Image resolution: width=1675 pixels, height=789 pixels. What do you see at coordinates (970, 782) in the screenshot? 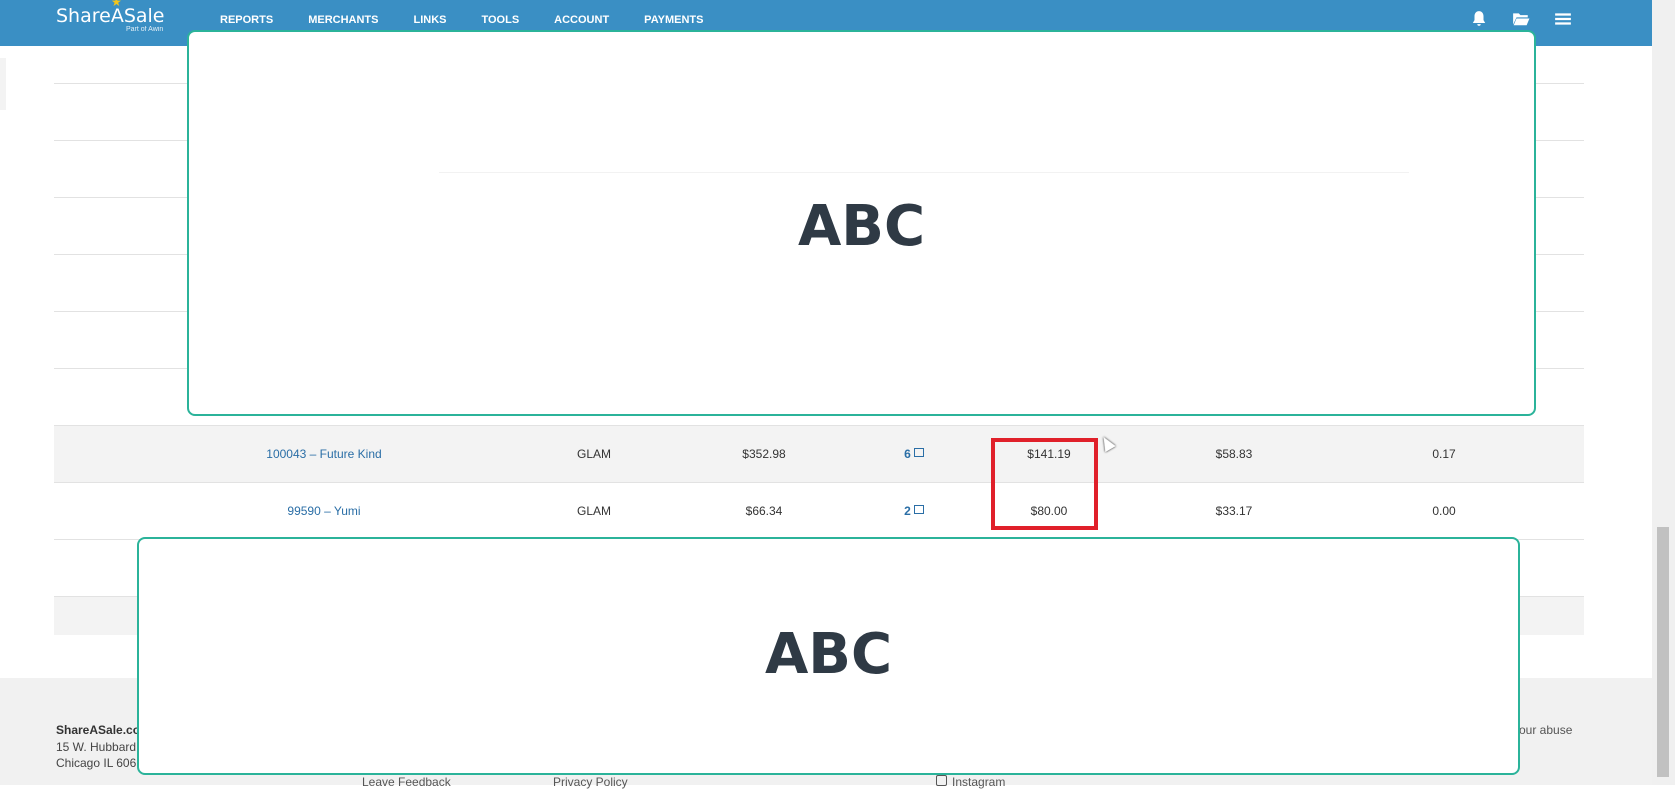
I see `instagram-link: Instagram` at bounding box center [970, 782].